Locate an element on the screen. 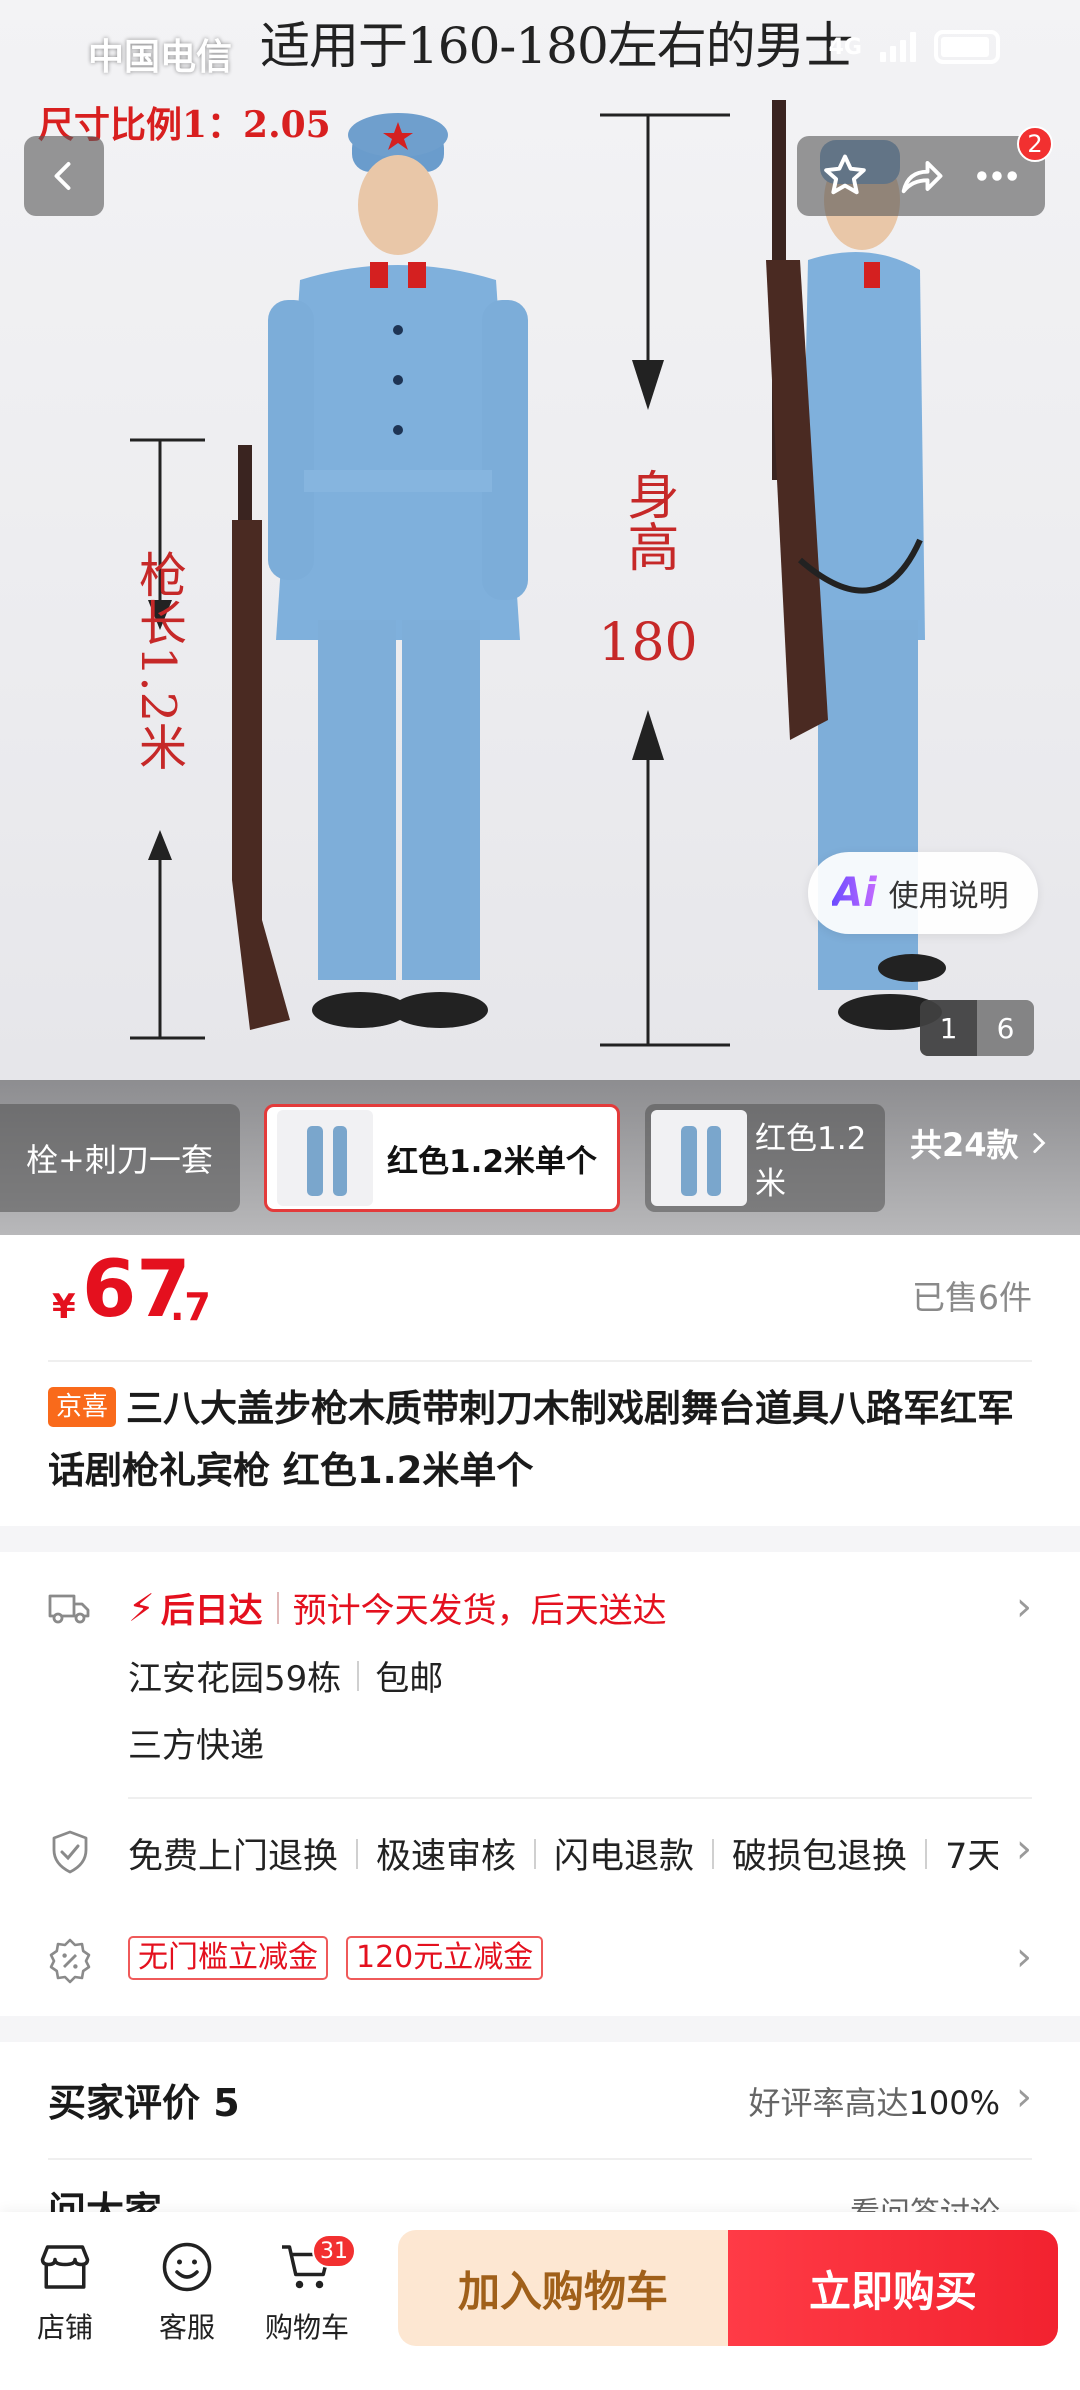 This screenshot has height=2390, width=1080. service-list: 免费上门退换 极速审核 闪电退款 破损包退换 7天无理由 is located at coordinates (563, 1853).